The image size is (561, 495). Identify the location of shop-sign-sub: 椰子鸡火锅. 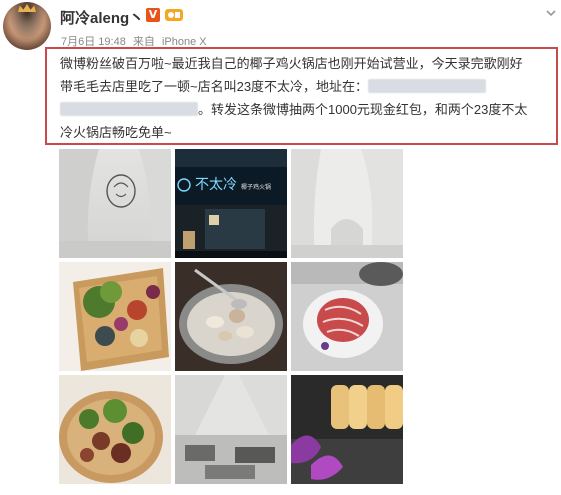
(256, 187).